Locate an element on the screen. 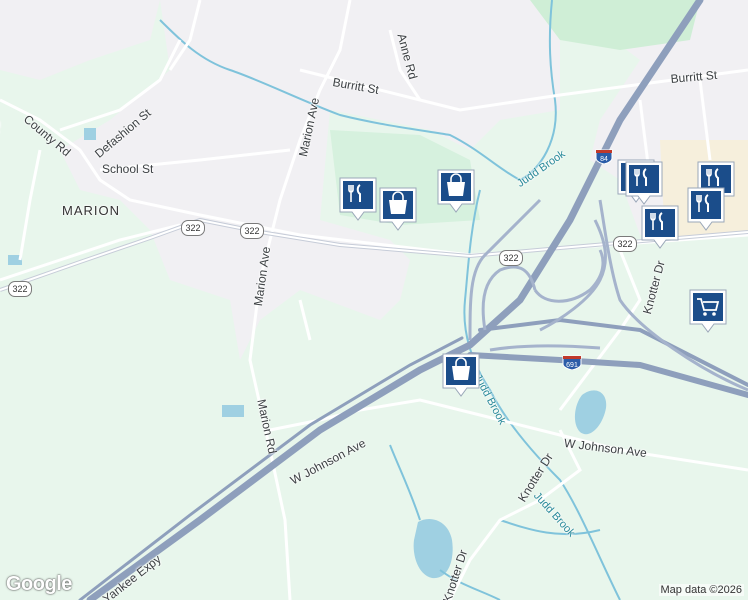 This screenshot has height=600, width=748. interstate-691-shield: 691 is located at coordinates (572, 362).